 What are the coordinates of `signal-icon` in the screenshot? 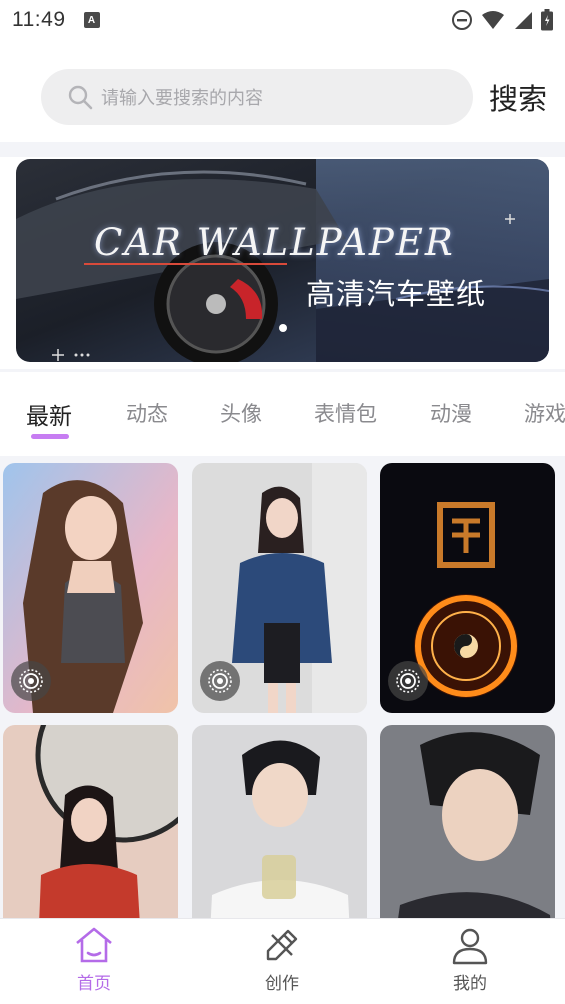 It's located at (523, 20).